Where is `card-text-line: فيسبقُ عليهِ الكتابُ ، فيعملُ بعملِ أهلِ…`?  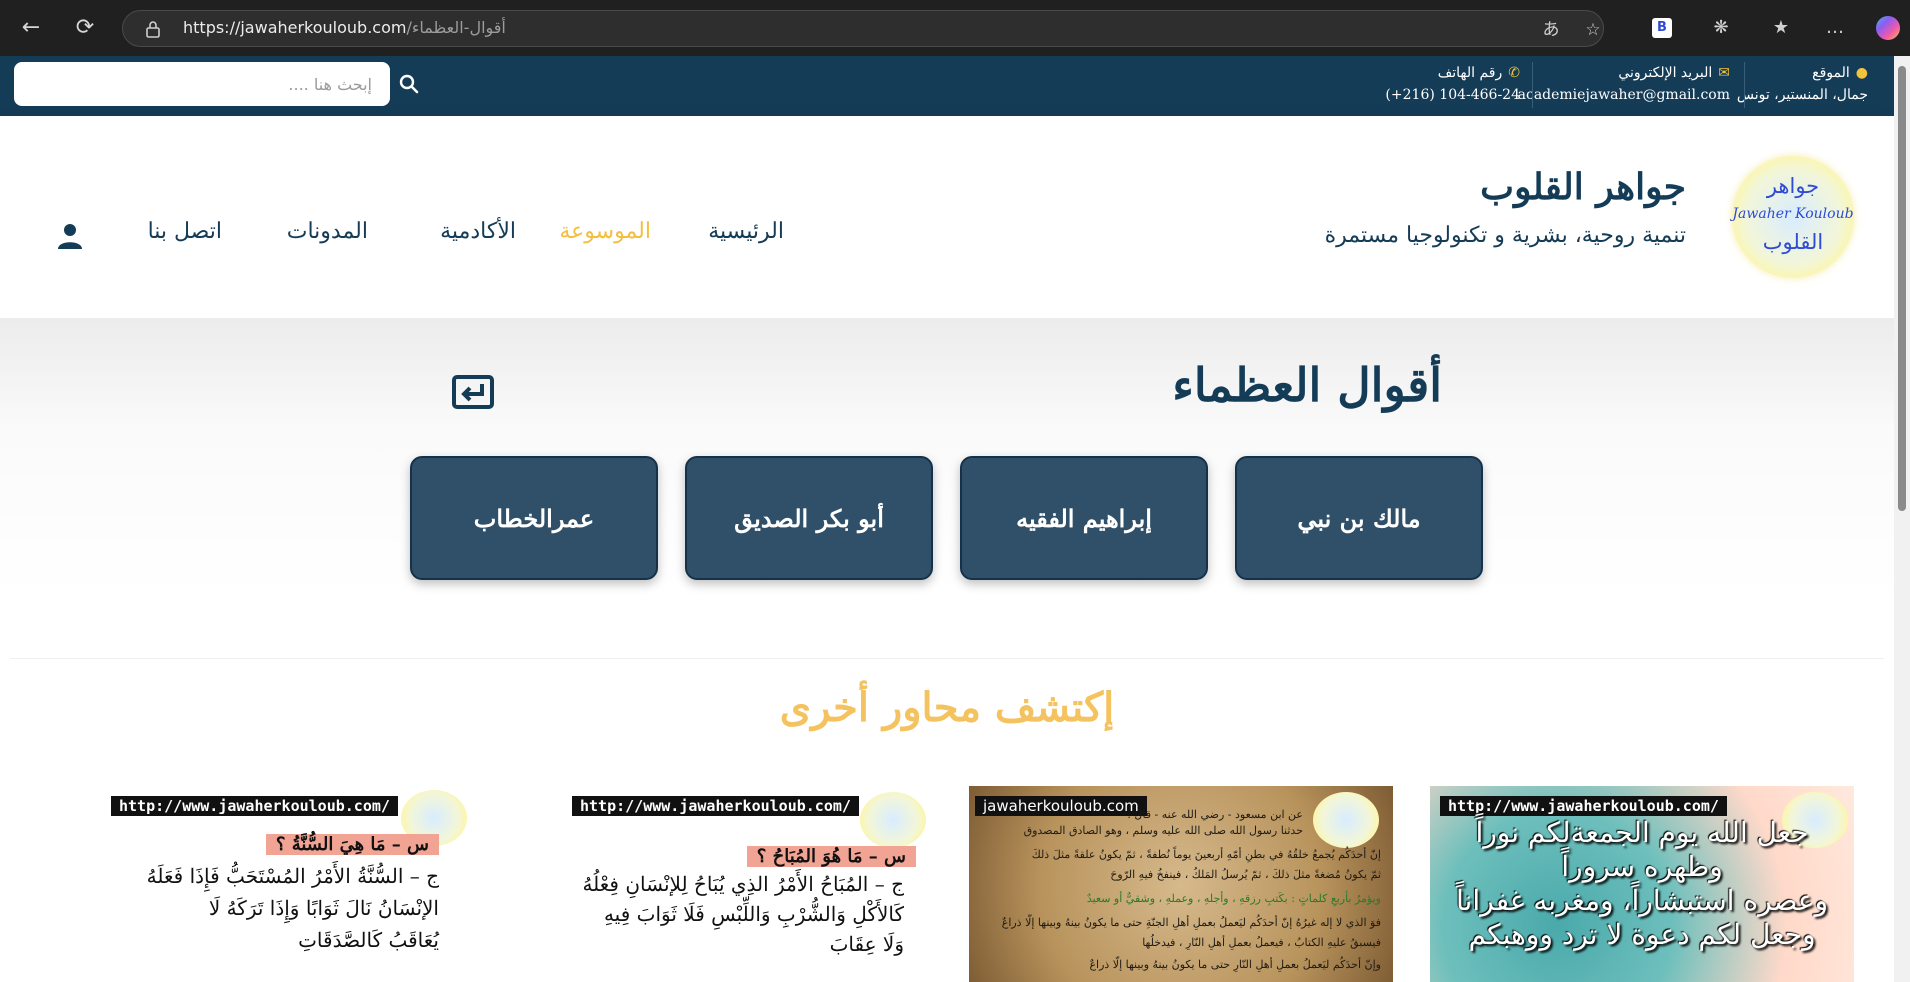
card-text-line: فيسبقُ عليهِ الكتابُ ، فيعملُ بعملِ أهلِ… is located at coordinates (1261, 942).